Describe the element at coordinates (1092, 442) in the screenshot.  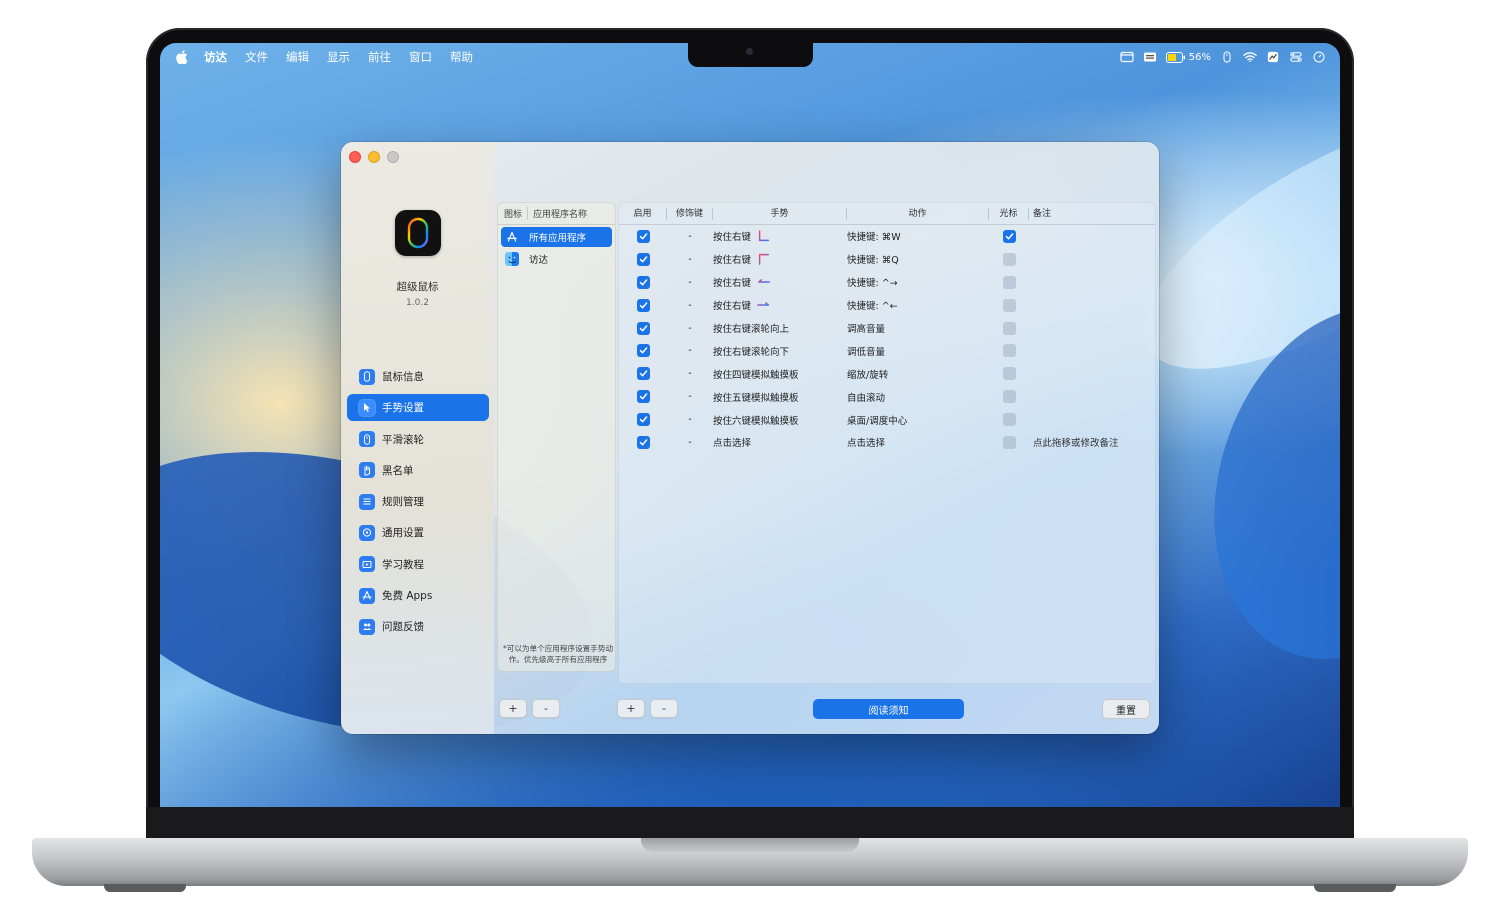
I see `note-cell: 点此拖移或修改备注` at that location.